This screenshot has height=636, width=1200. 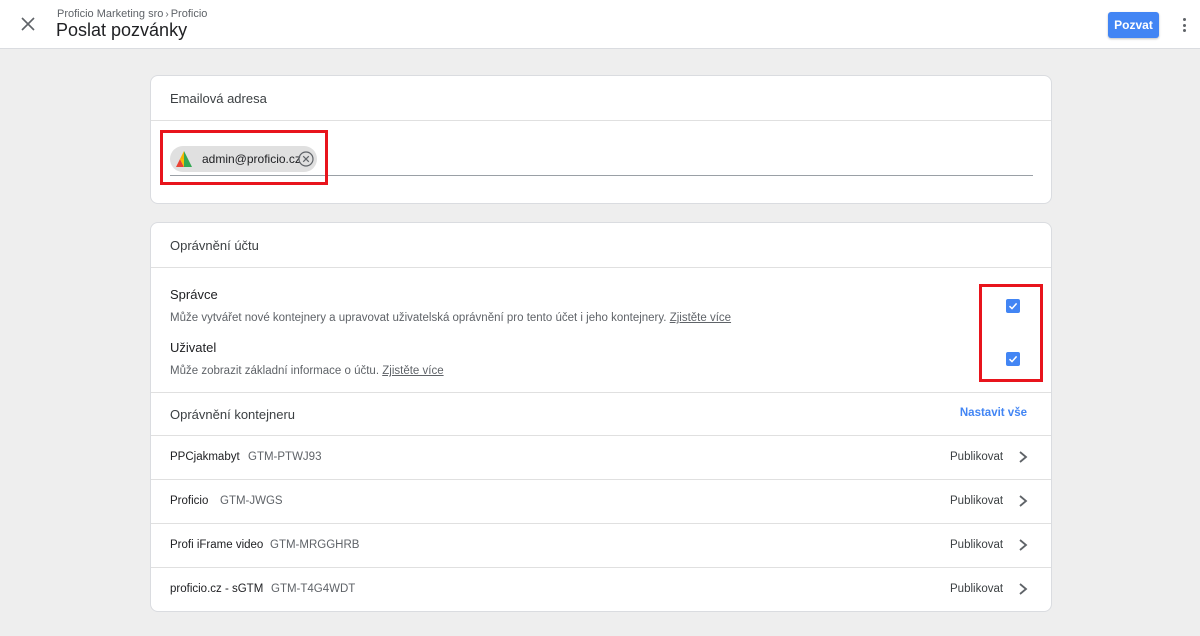 I want to click on admin-checkbox, so click(x=1013, y=306).